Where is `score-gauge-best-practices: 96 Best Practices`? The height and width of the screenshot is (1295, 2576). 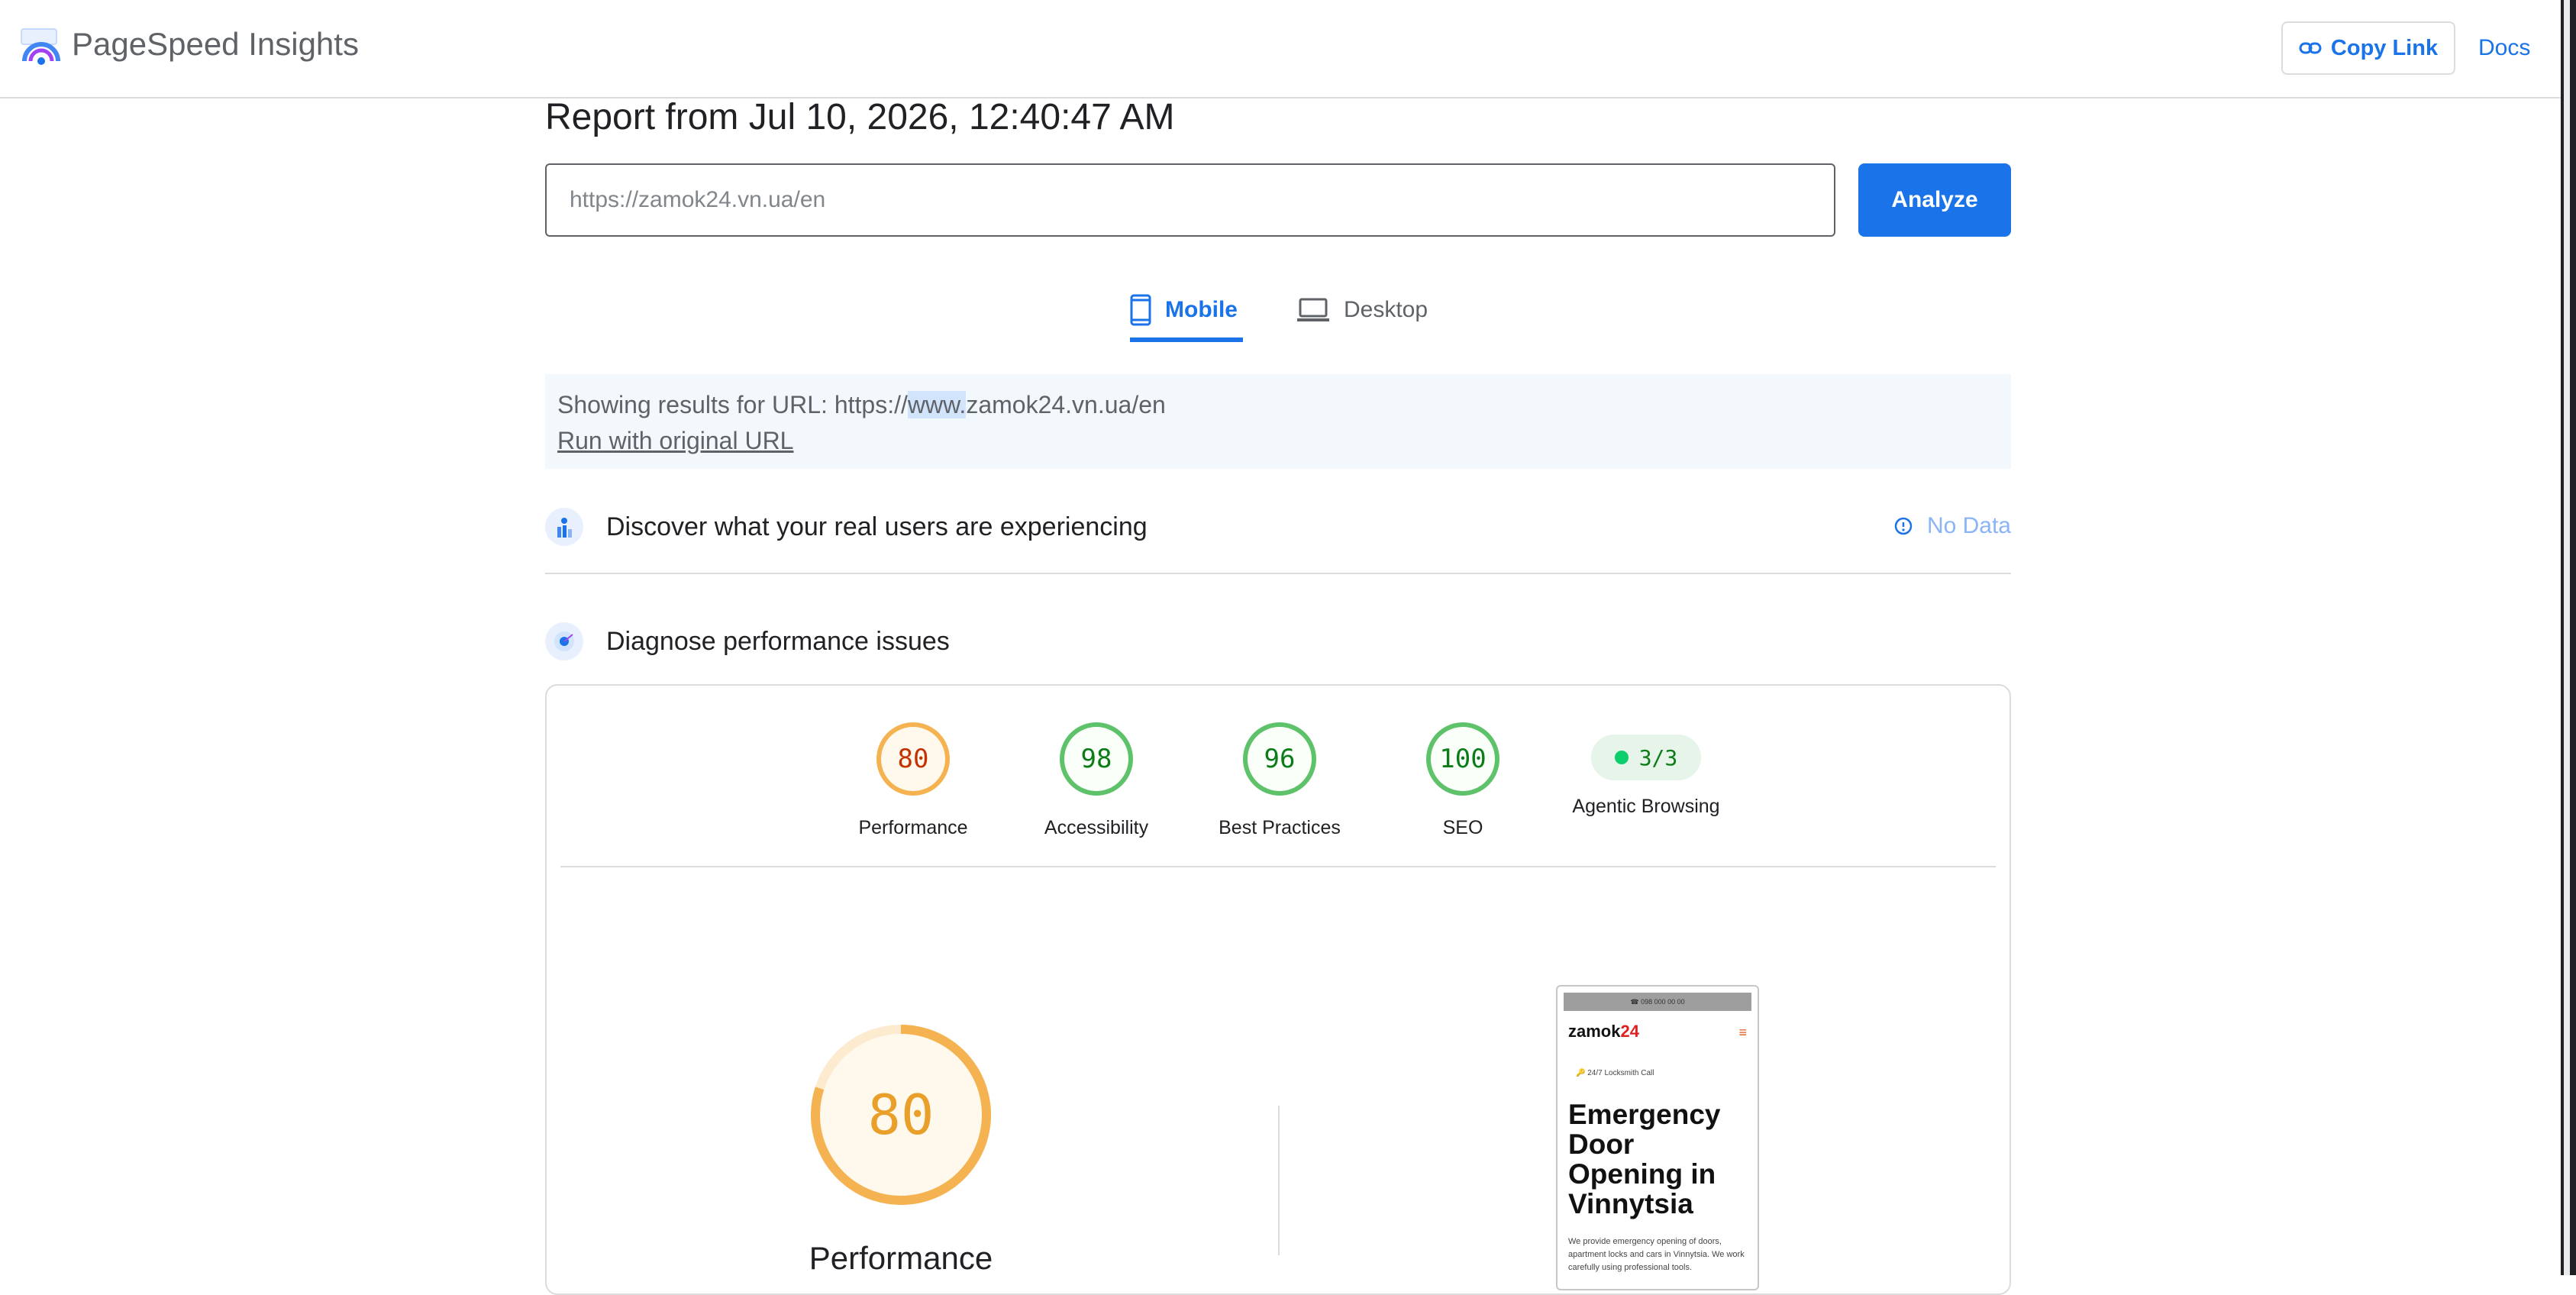
score-gauge-best-practices: 96 Best Practices is located at coordinates (1280, 780).